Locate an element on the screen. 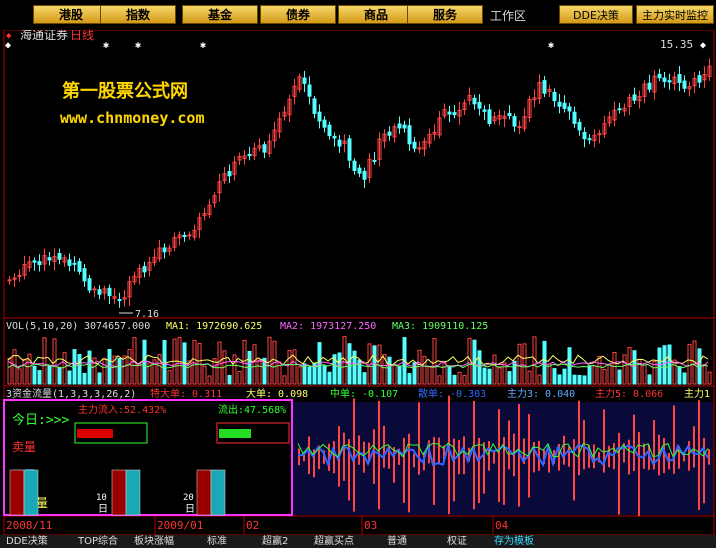 Image resolution: width=716 pixels, height=548 pixels. tab-dde: DDE决策 is located at coordinates (27, 541).